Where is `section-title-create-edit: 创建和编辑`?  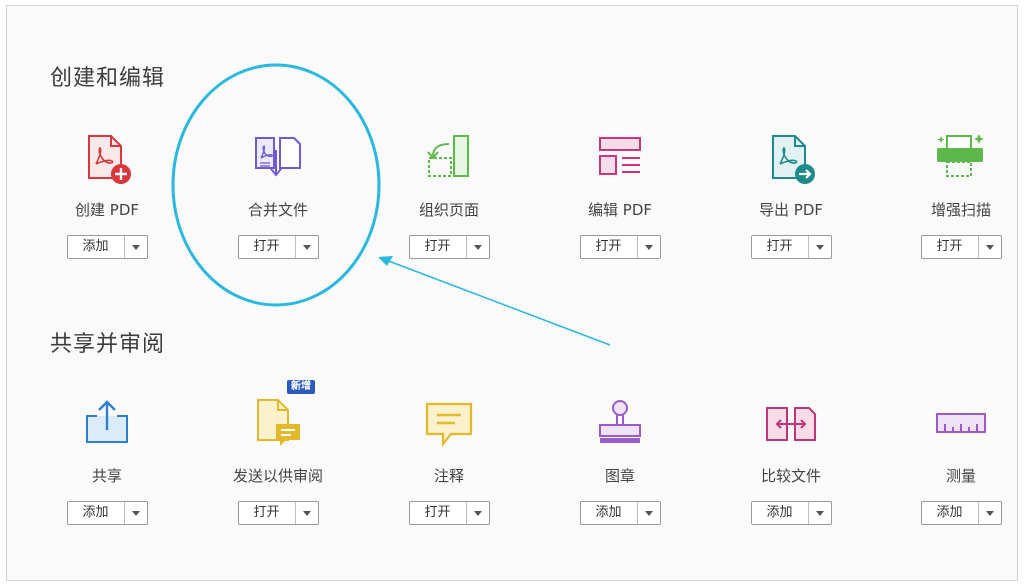
section-title-create-edit: 创建和编辑 is located at coordinates (108, 78).